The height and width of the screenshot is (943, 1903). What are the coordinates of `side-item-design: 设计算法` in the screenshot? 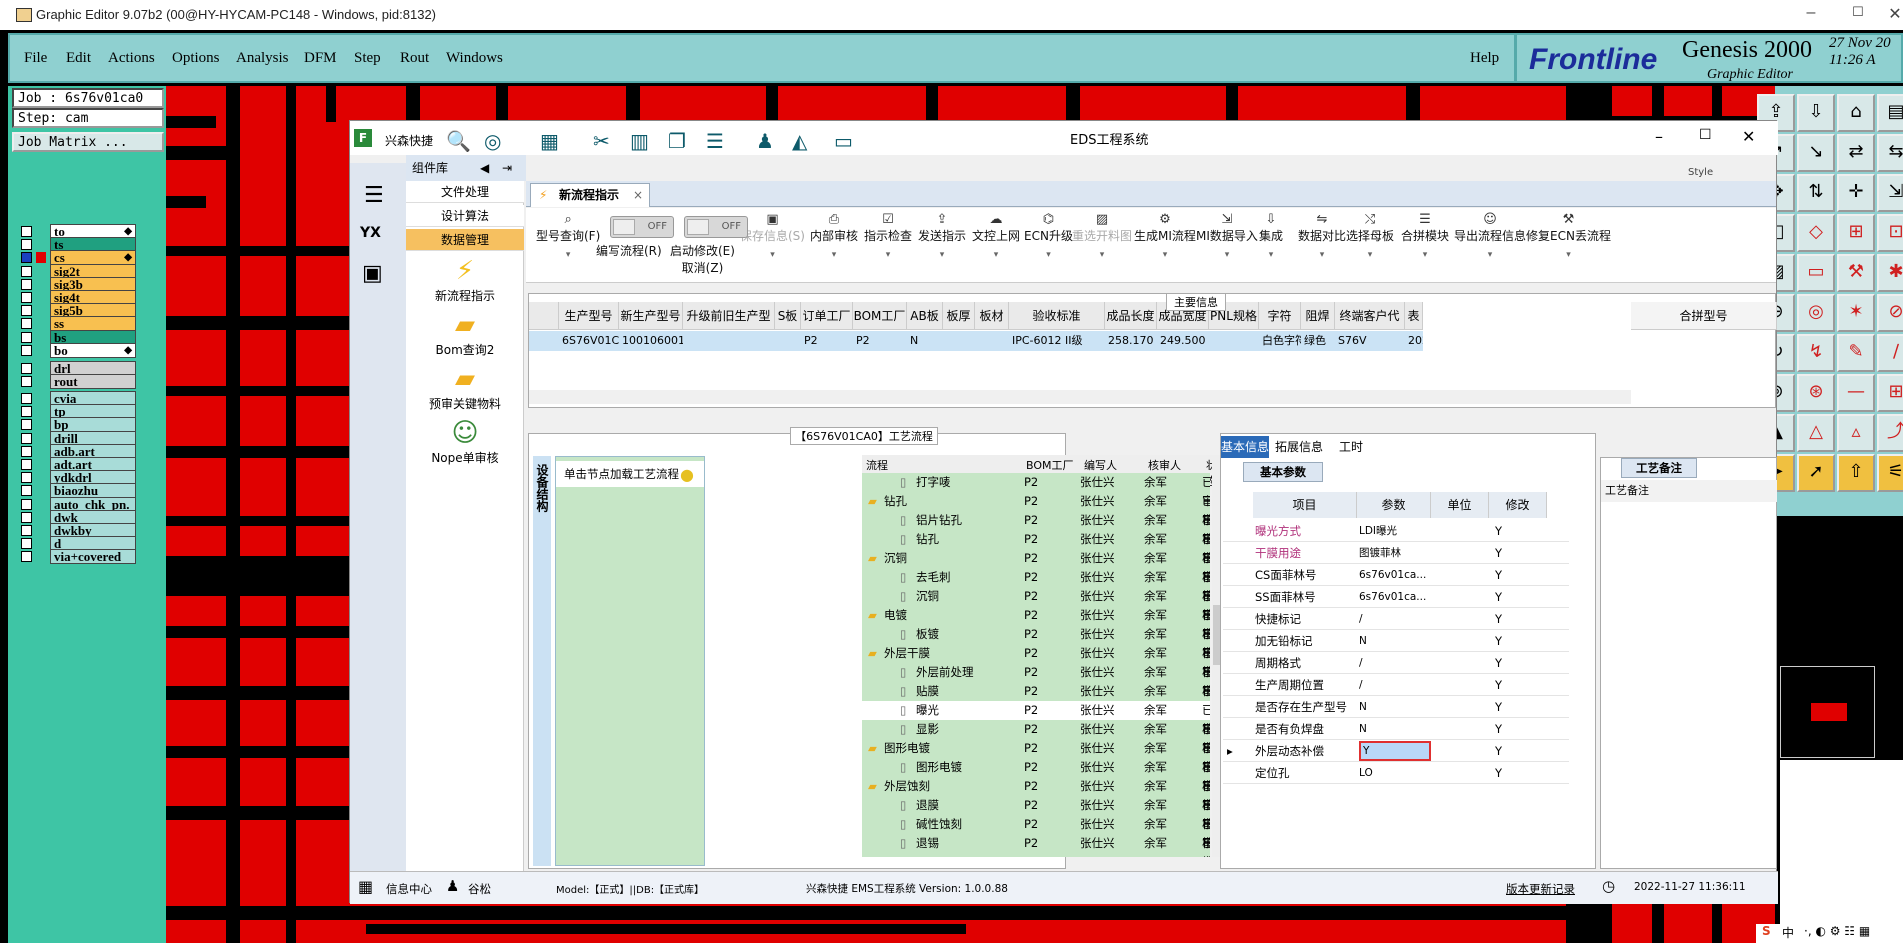 It's located at (465, 216).